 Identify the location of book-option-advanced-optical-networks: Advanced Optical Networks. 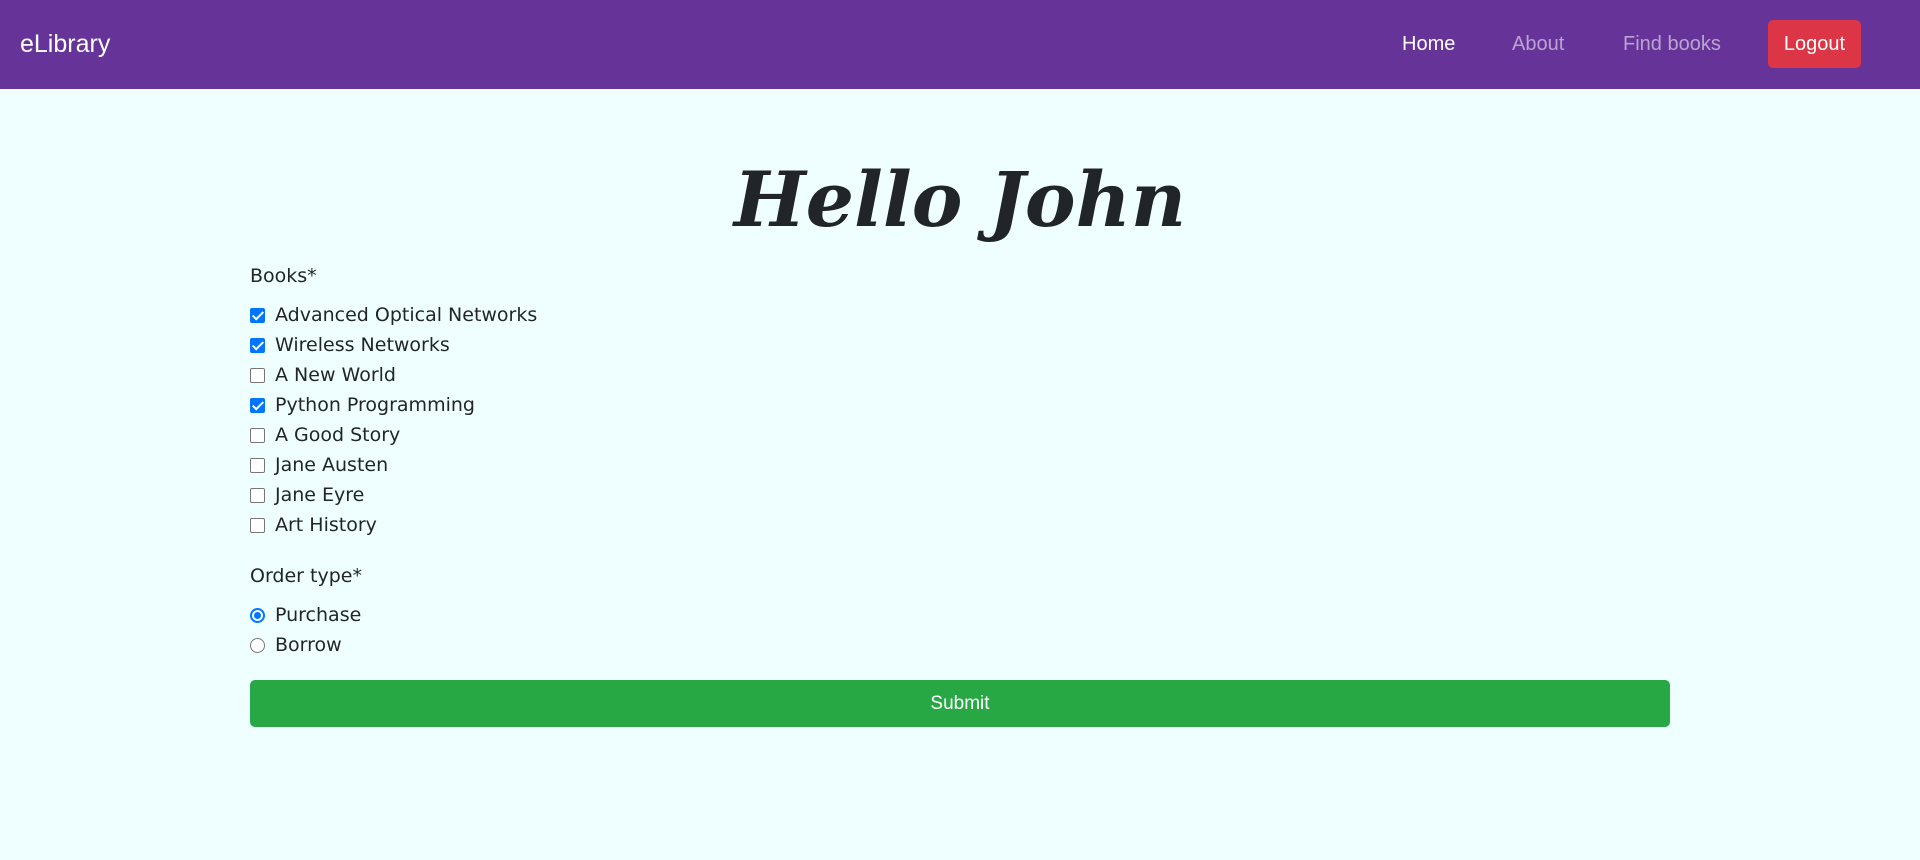
(393, 315).